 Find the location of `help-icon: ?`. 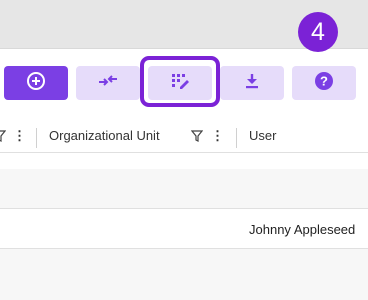

help-icon: ? is located at coordinates (324, 83).